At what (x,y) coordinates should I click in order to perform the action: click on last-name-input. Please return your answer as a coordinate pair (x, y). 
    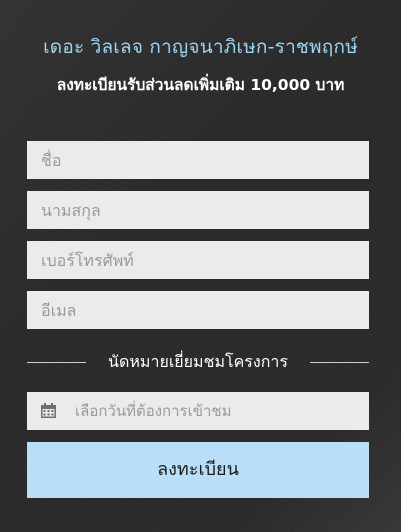
    Looking at the image, I should click on (198, 210).